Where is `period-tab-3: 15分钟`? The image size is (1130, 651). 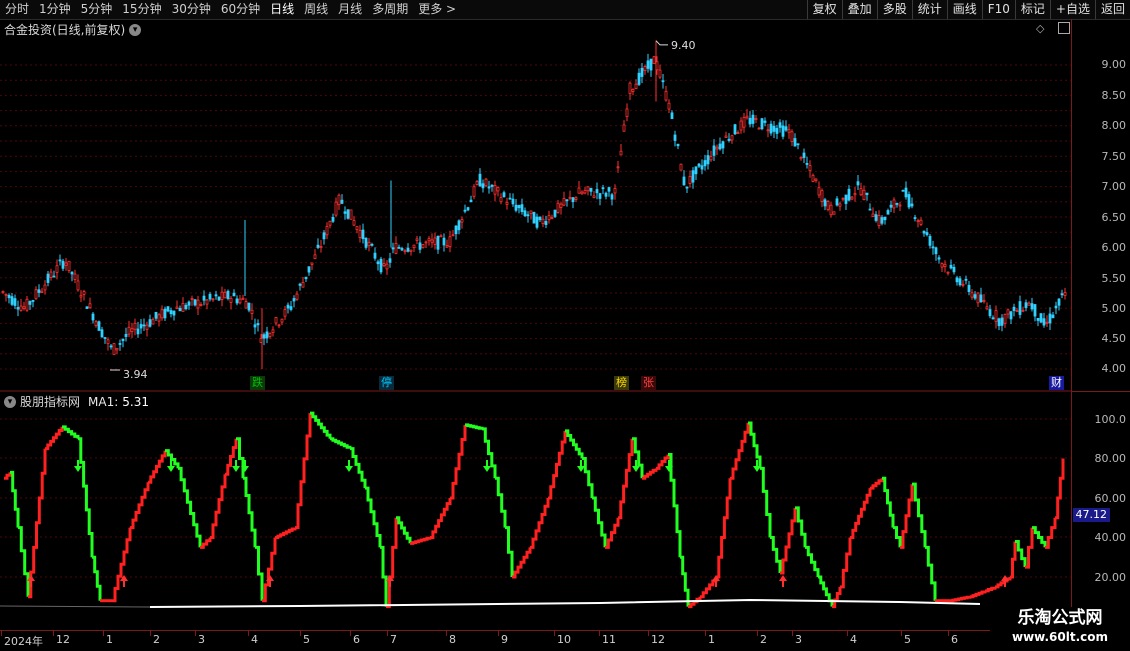 period-tab-3: 15分钟 is located at coordinates (141, 9).